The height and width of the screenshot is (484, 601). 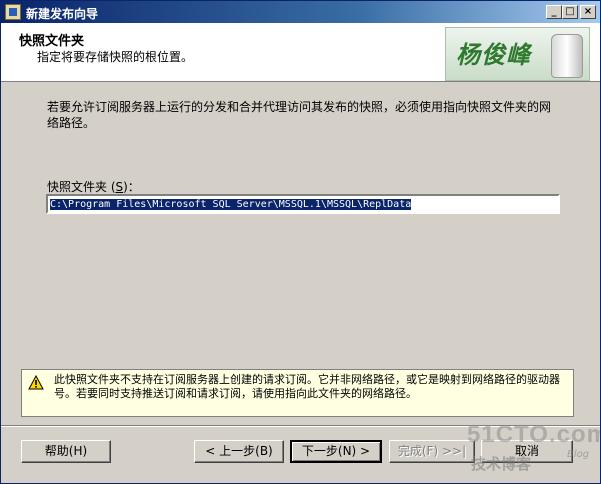 What do you see at coordinates (554, 12) in the screenshot?
I see `minimize-button: _` at bounding box center [554, 12].